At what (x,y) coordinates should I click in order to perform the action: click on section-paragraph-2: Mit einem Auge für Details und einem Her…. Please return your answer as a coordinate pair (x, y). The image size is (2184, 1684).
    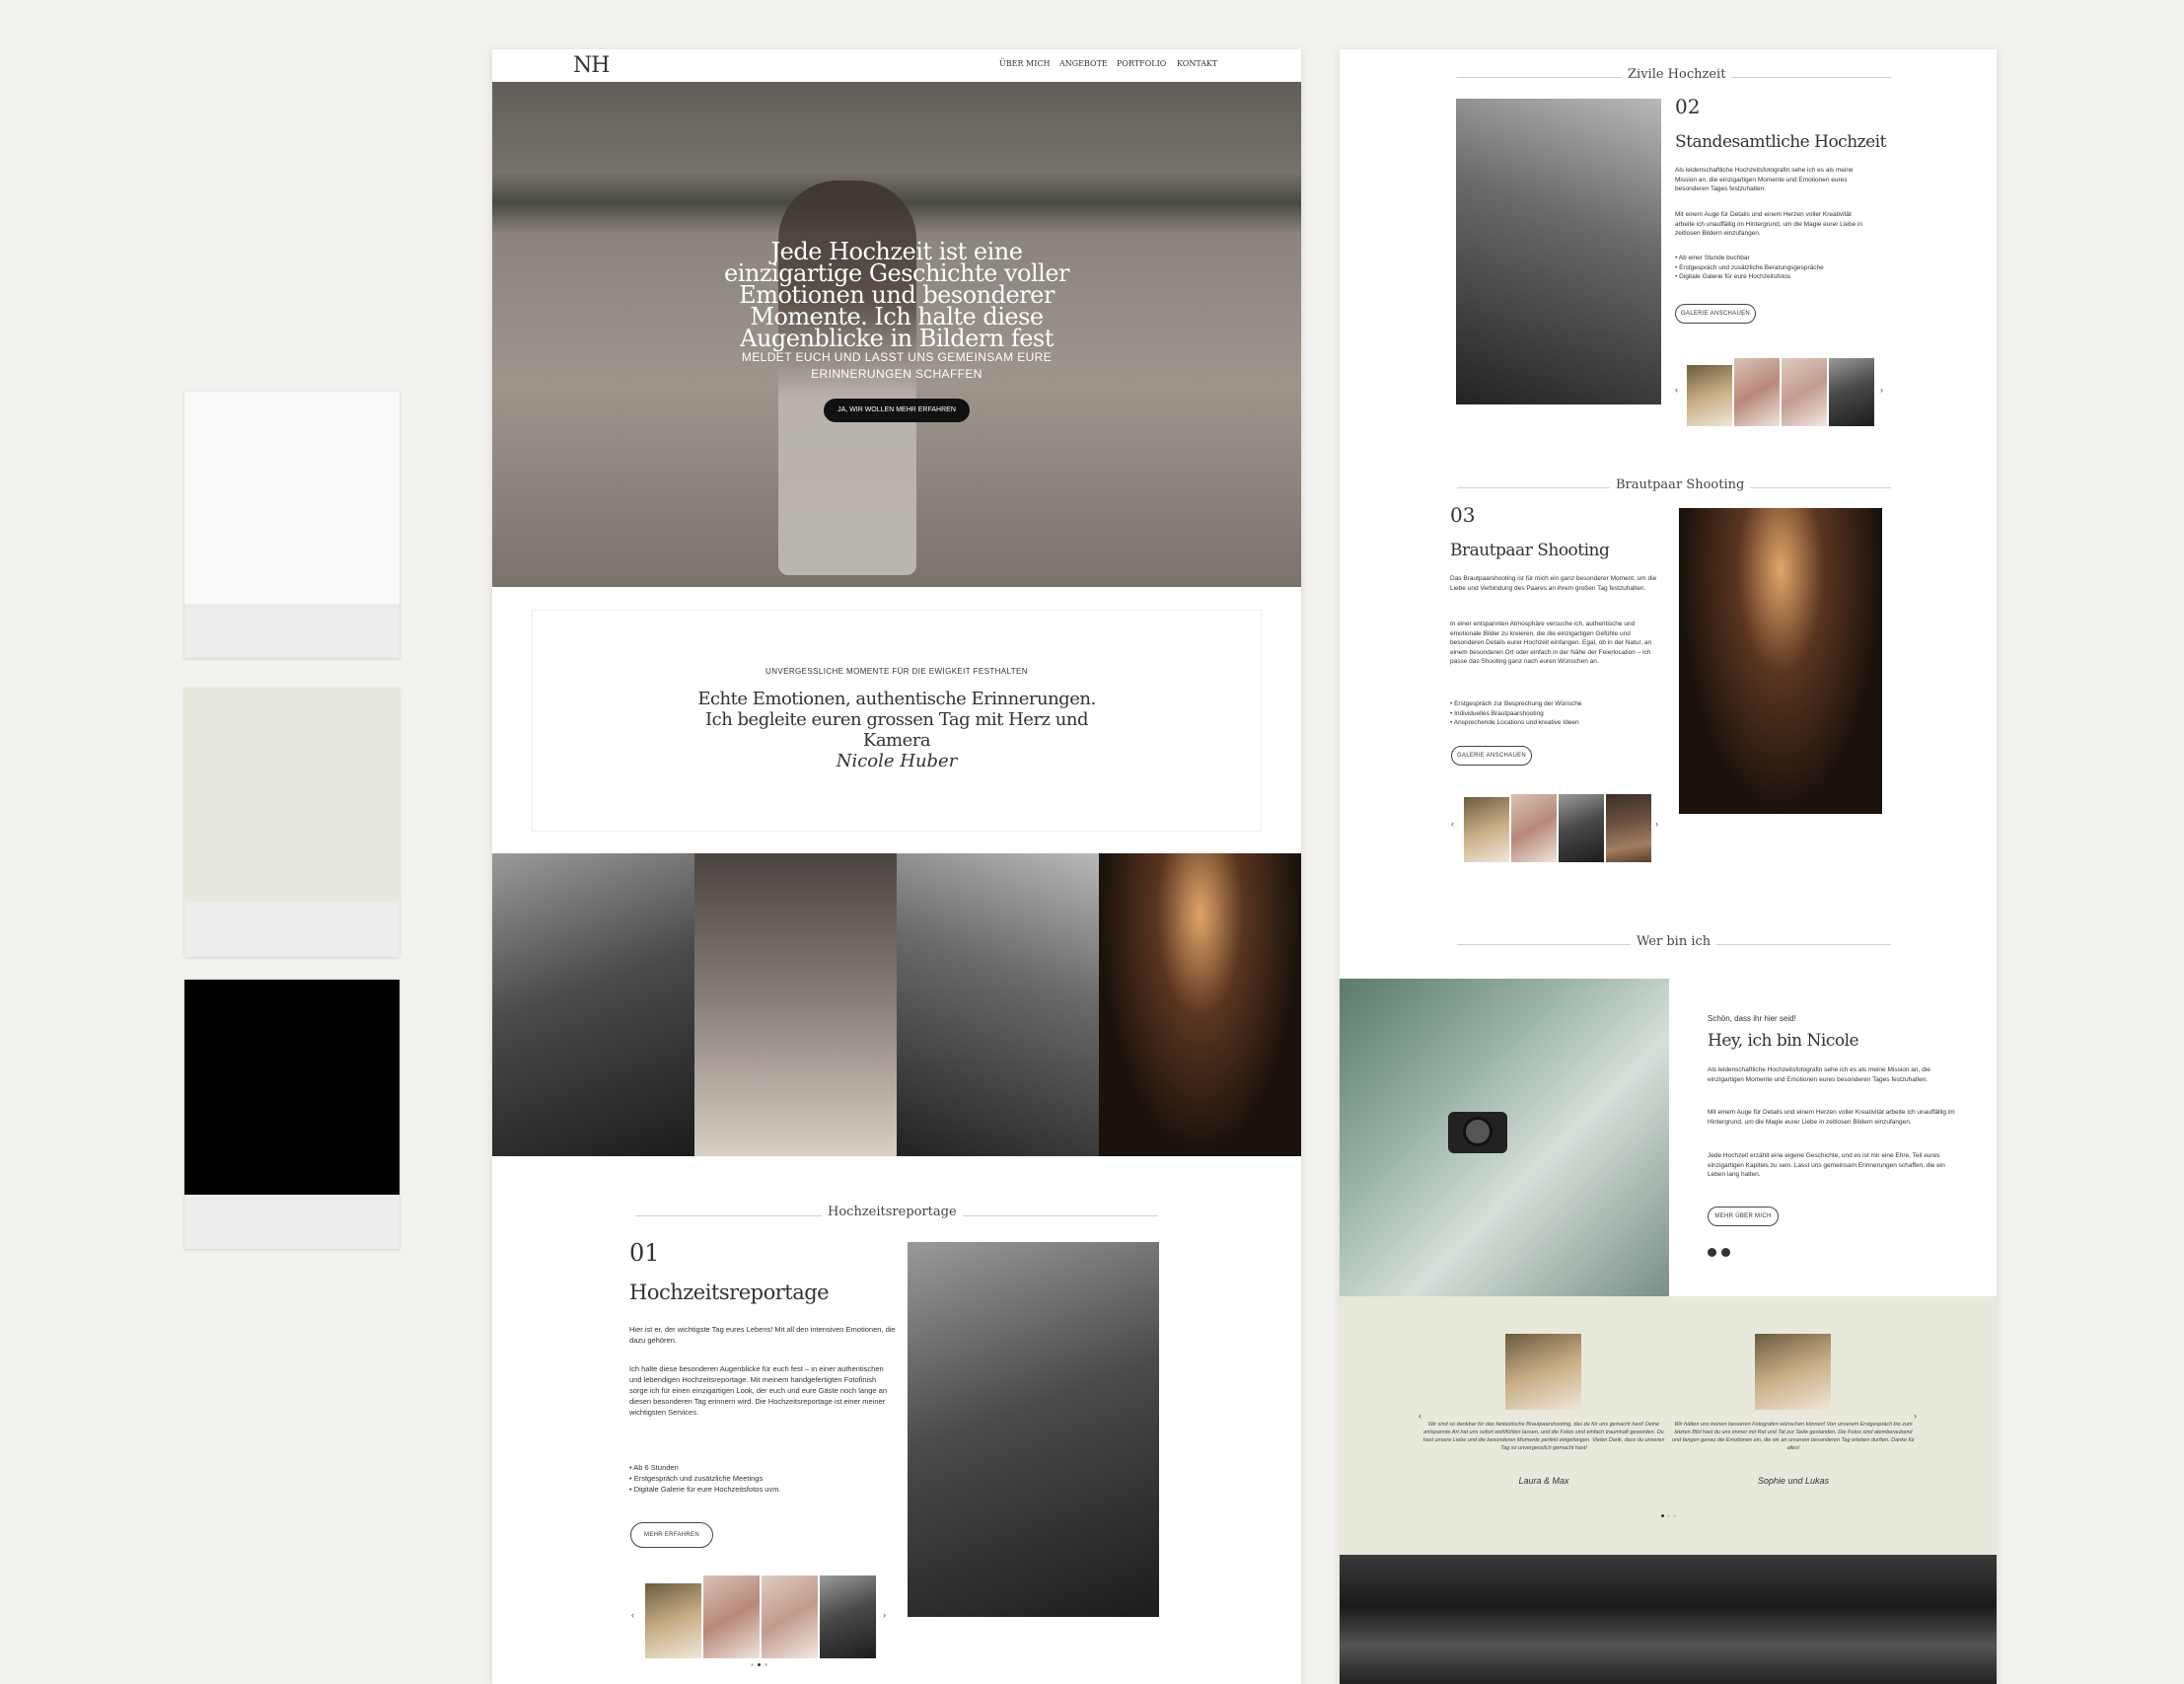
    Looking at the image, I should click on (1768, 224).